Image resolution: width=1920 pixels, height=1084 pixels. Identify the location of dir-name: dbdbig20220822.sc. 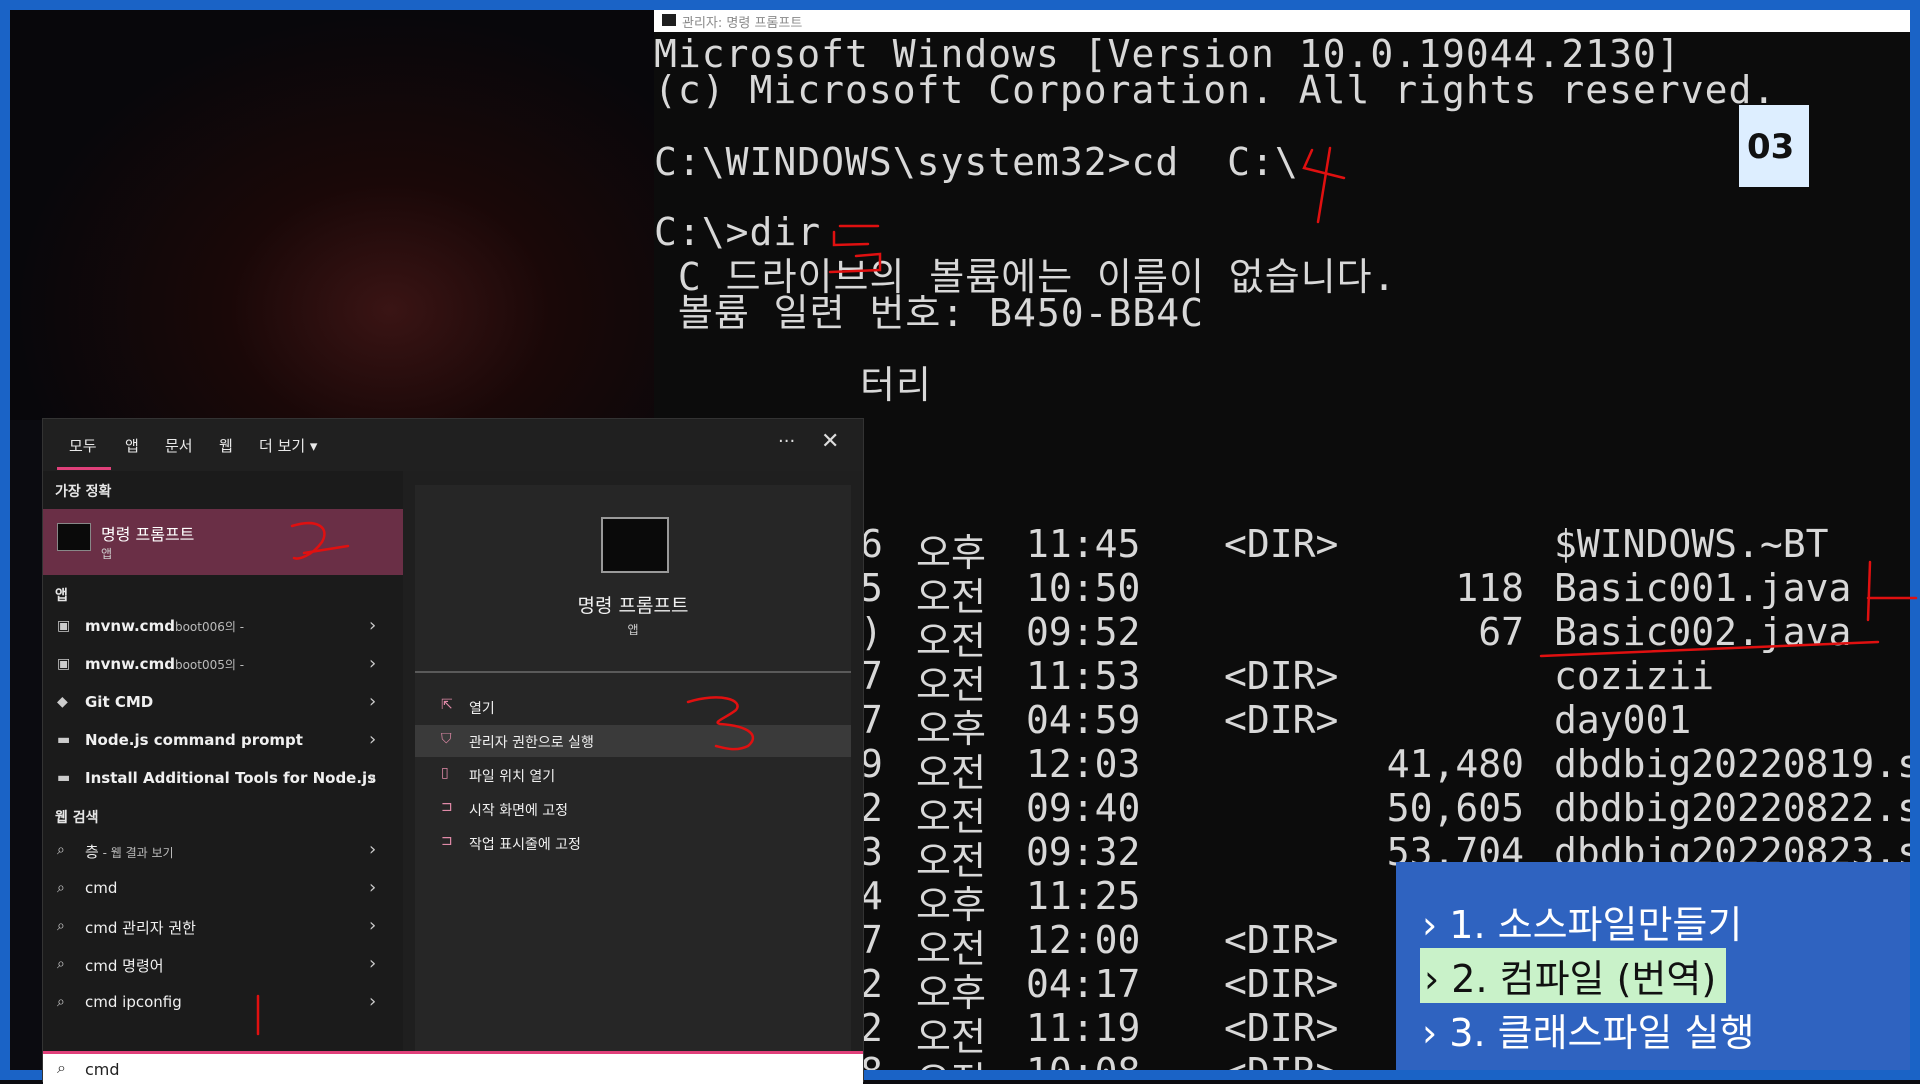
(1732, 808).